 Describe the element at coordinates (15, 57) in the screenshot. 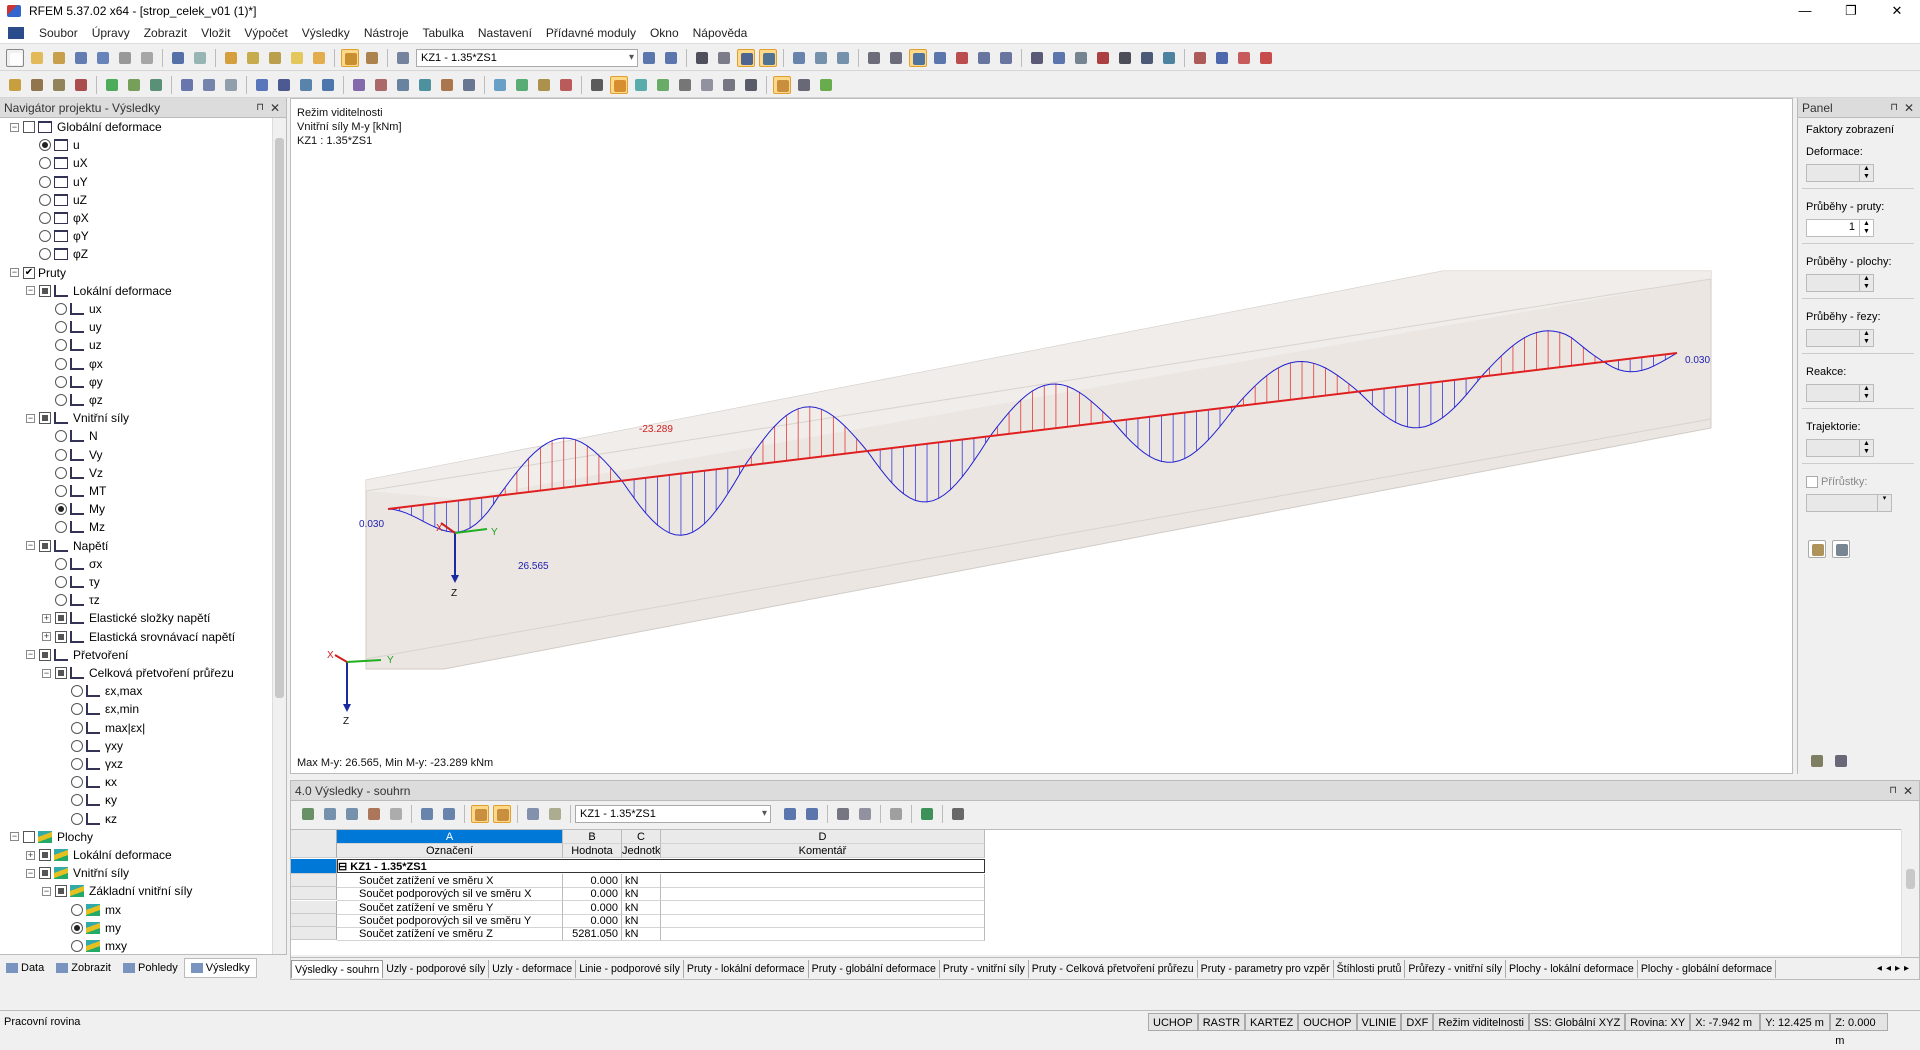

I see `new-file-icon` at that location.